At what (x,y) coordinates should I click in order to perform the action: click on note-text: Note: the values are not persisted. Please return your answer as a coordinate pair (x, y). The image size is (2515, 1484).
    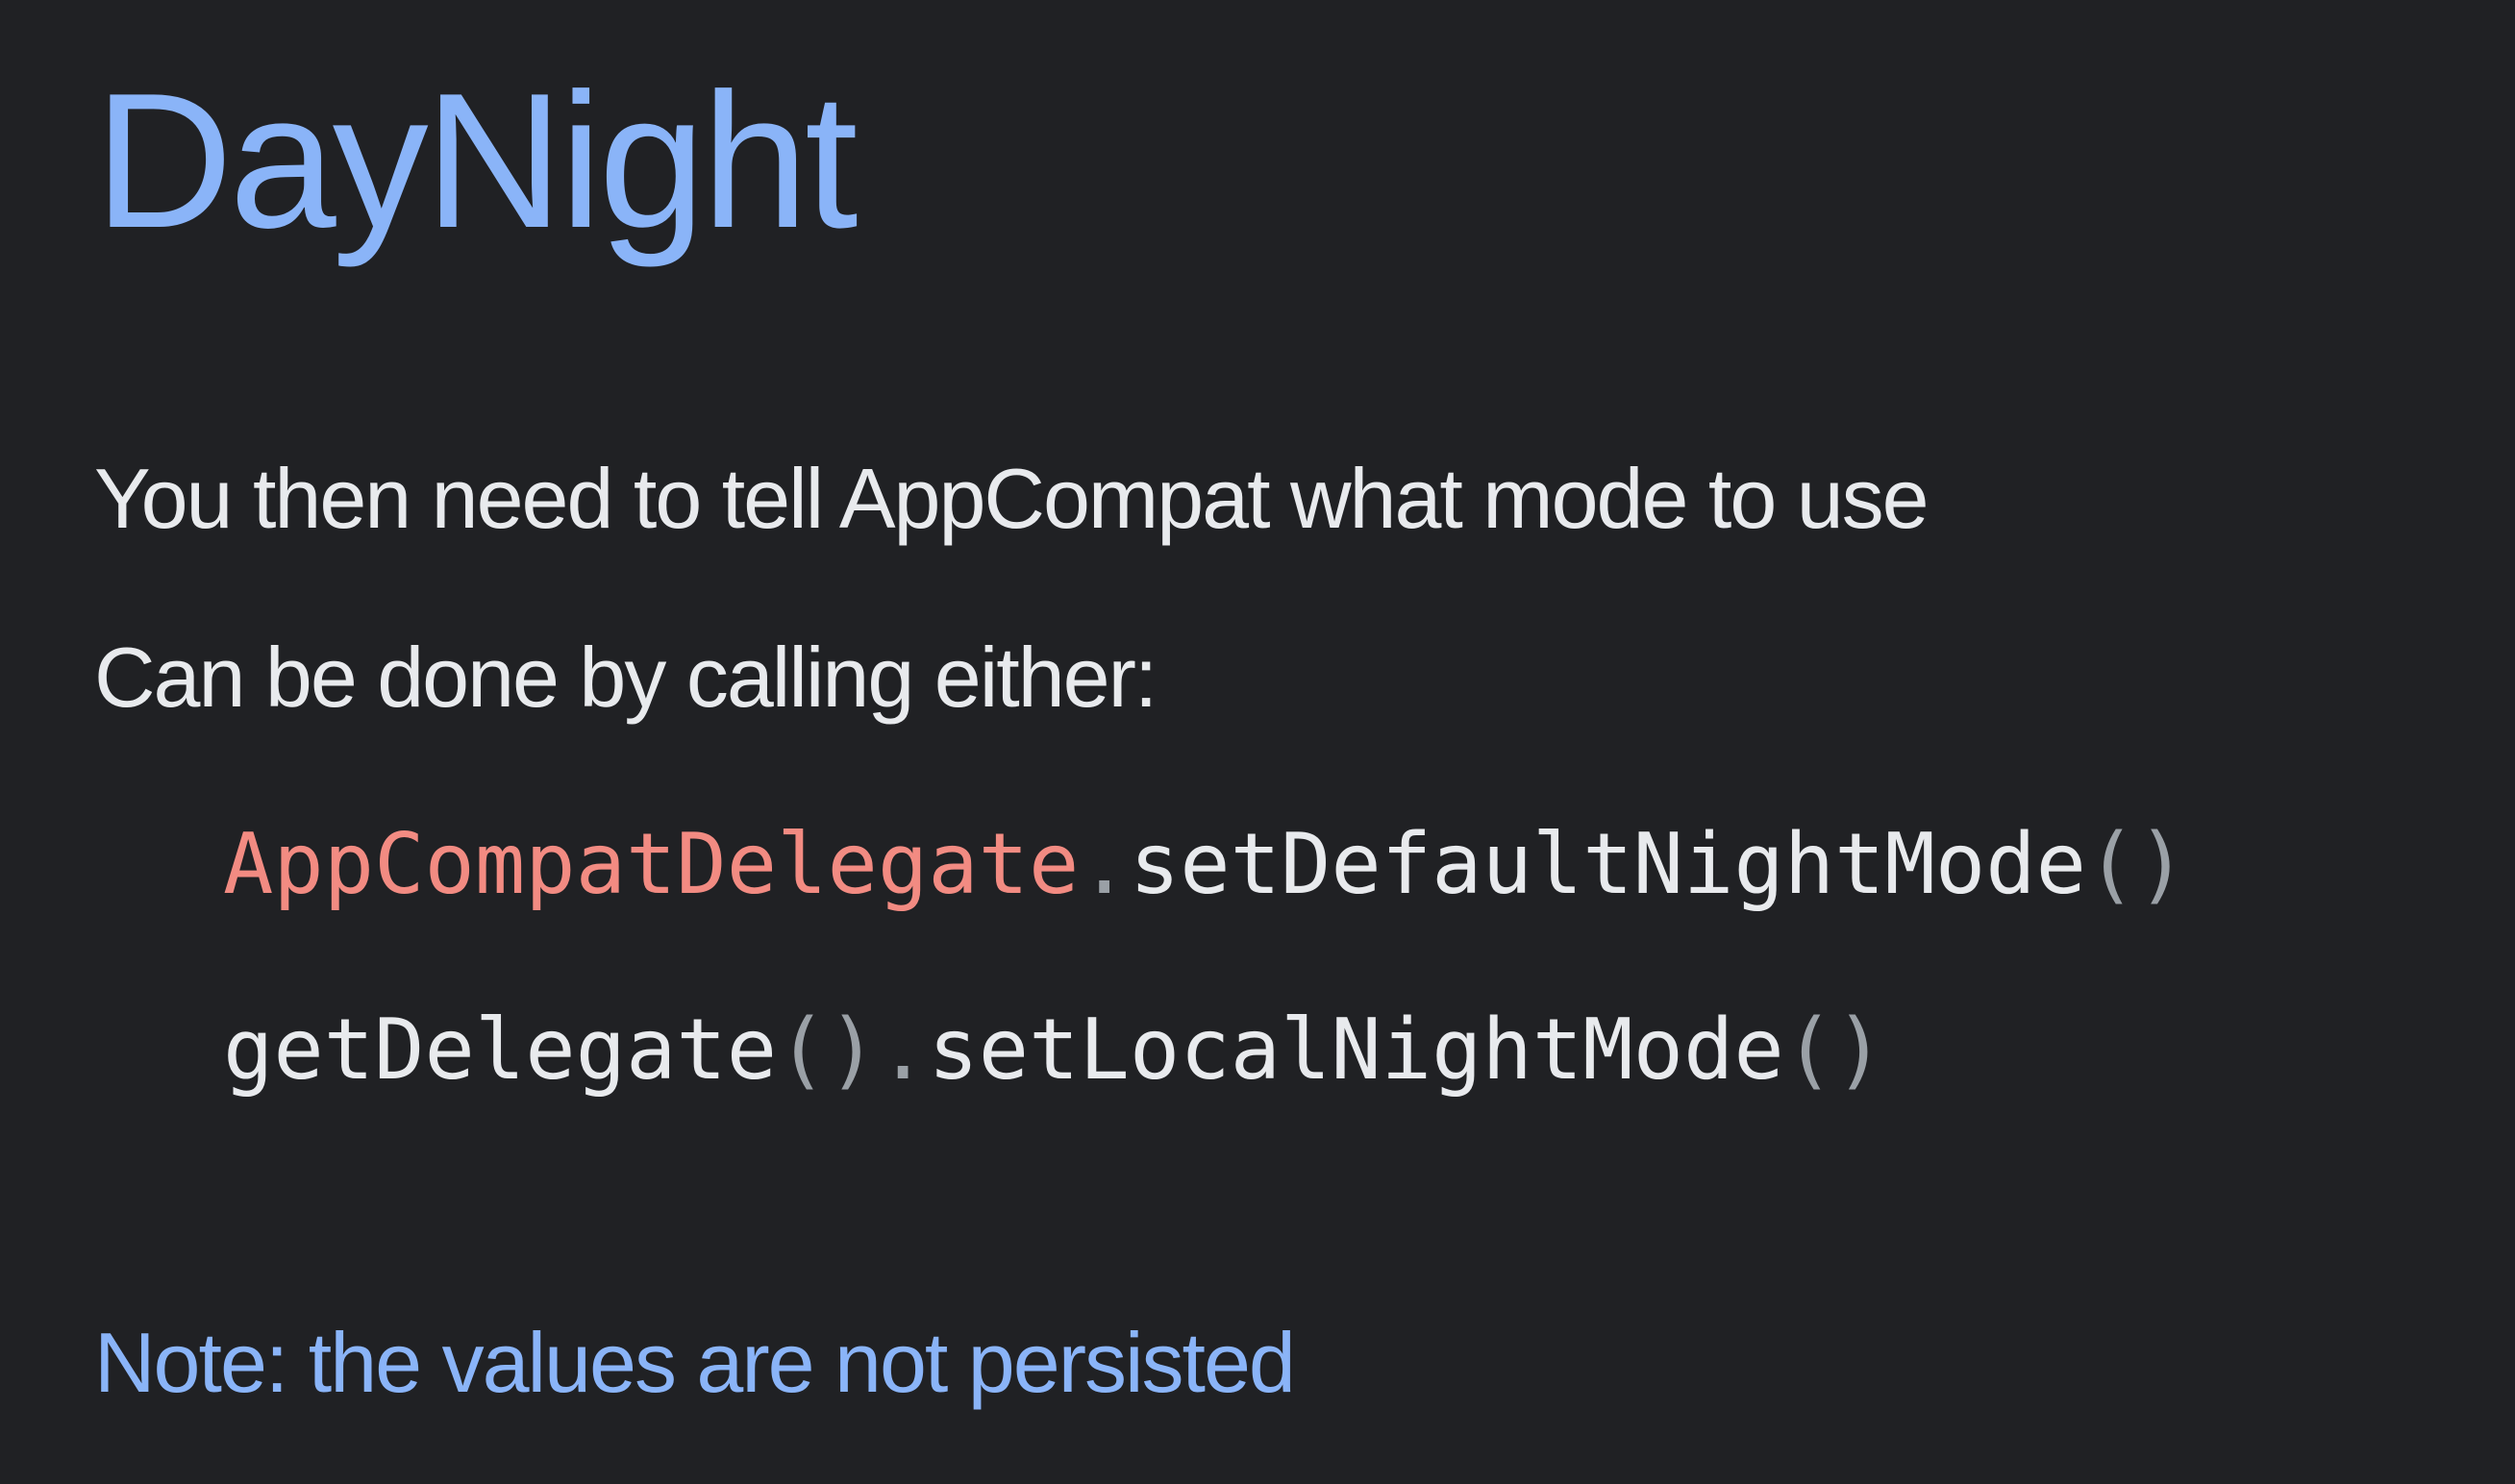
    Looking at the image, I should click on (695, 1362).